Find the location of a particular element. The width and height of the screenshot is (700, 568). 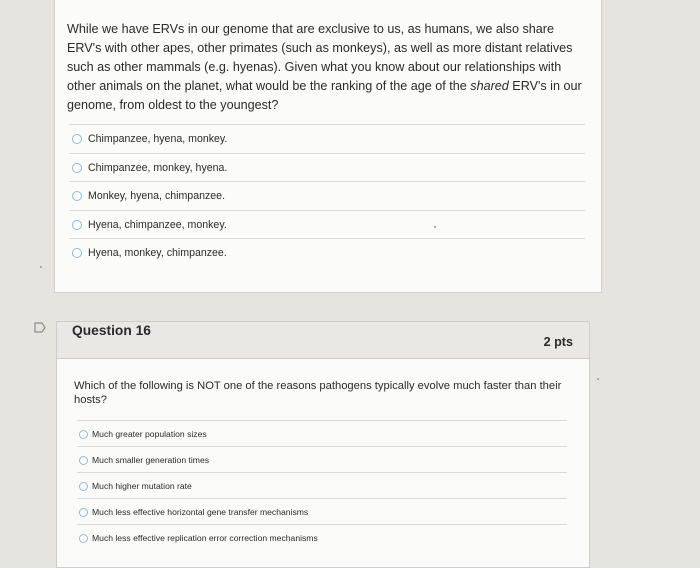

option-label: Chimpanzee, monkey, hyena. is located at coordinates (158, 167).